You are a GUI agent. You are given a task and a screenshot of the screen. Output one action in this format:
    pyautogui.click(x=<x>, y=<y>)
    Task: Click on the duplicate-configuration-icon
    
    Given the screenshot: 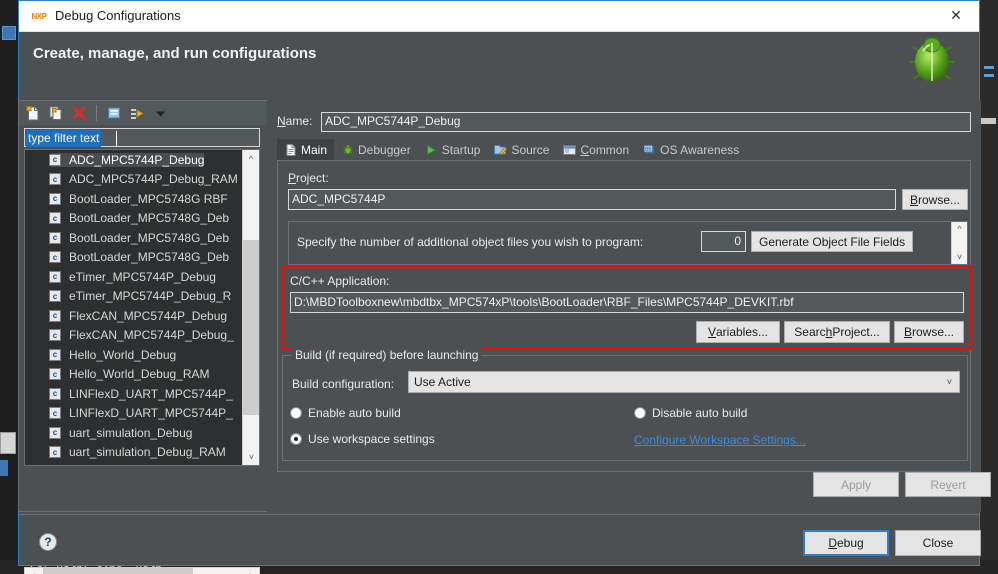 What is the action you would take?
    pyautogui.click(x=56, y=113)
    